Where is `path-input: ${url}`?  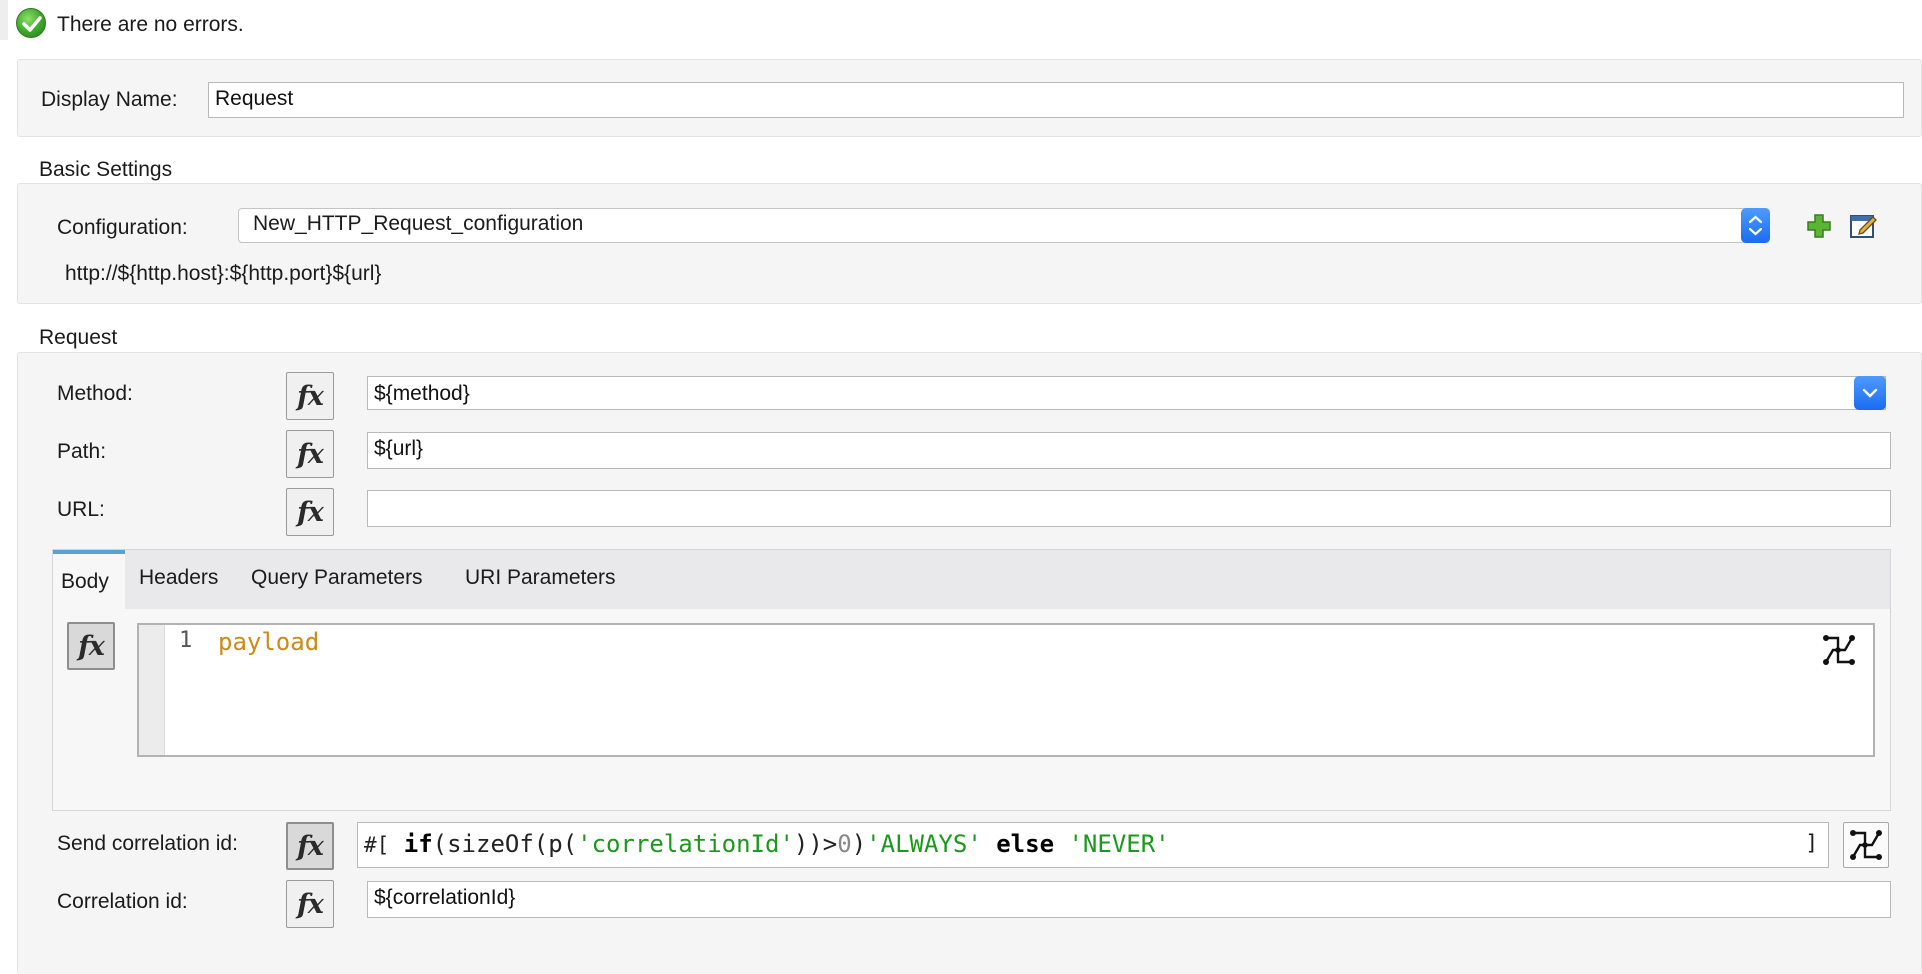 path-input: ${url} is located at coordinates (1129, 450).